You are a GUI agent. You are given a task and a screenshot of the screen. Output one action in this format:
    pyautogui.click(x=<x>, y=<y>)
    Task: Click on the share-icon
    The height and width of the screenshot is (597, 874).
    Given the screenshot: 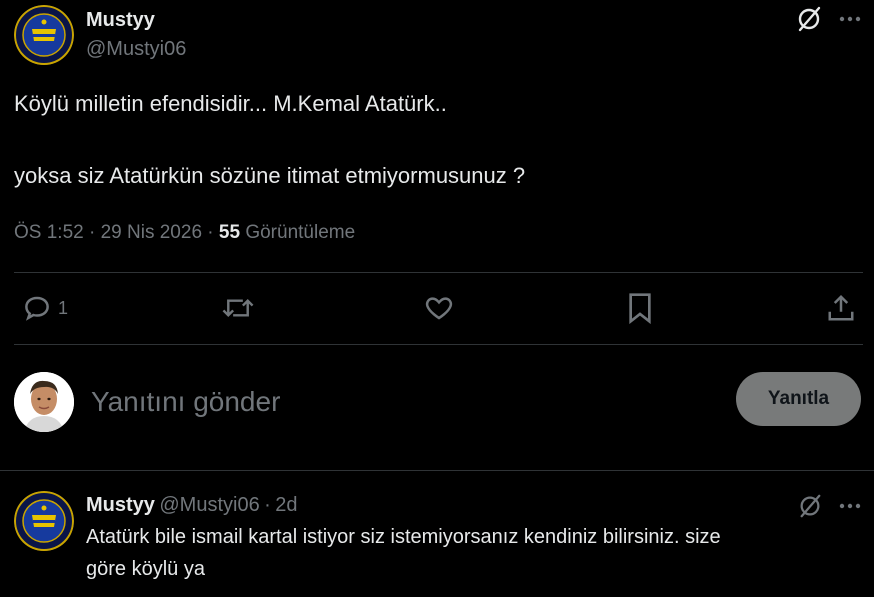 What is the action you would take?
    pyautogui.click(x=841, y=307)
    